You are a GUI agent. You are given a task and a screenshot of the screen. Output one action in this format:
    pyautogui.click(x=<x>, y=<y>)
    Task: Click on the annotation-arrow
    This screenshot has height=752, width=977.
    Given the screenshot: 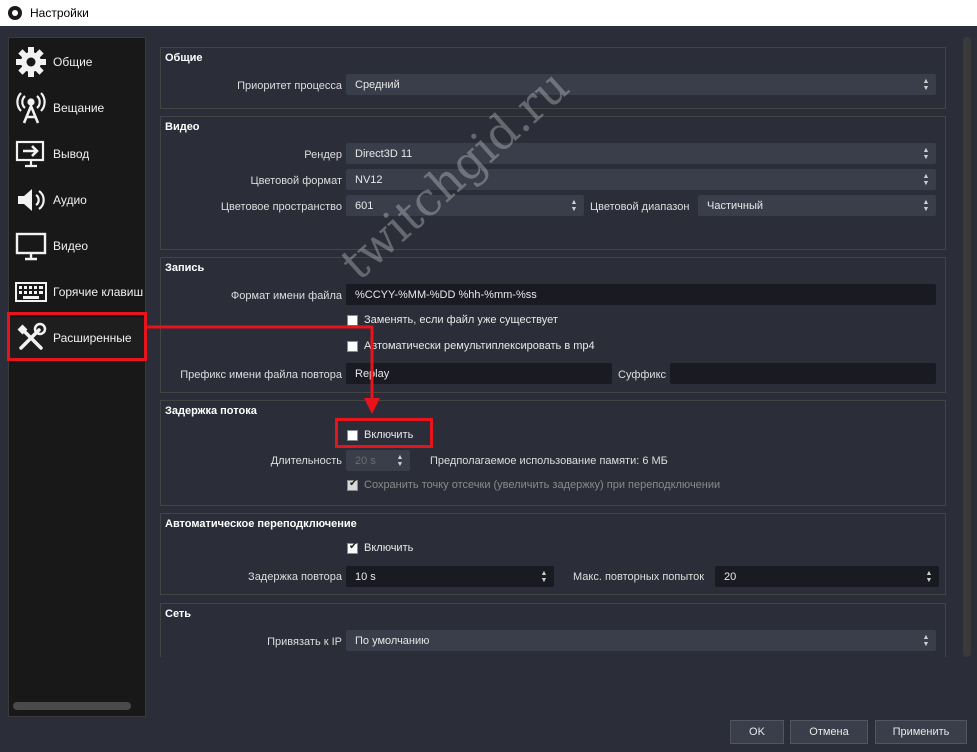 What is the action you would take?
    pyautogui.click(x=263, y=369)
    